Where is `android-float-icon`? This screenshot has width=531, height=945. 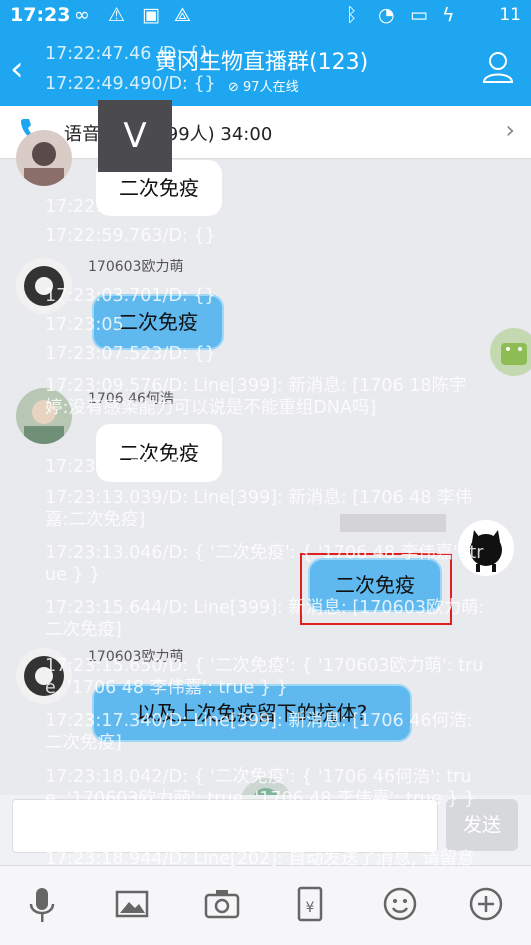
android-float-icon is located at coordinates (509, 352).